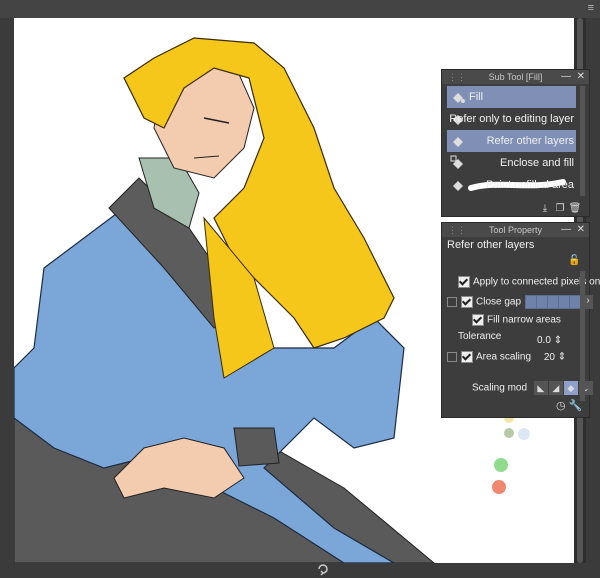 Image resolution: width=600 pixels, height=578 pixels. I want to click on sub-tool-item-refer-only-editing: Refer only to editing layer, so click(511, 119).